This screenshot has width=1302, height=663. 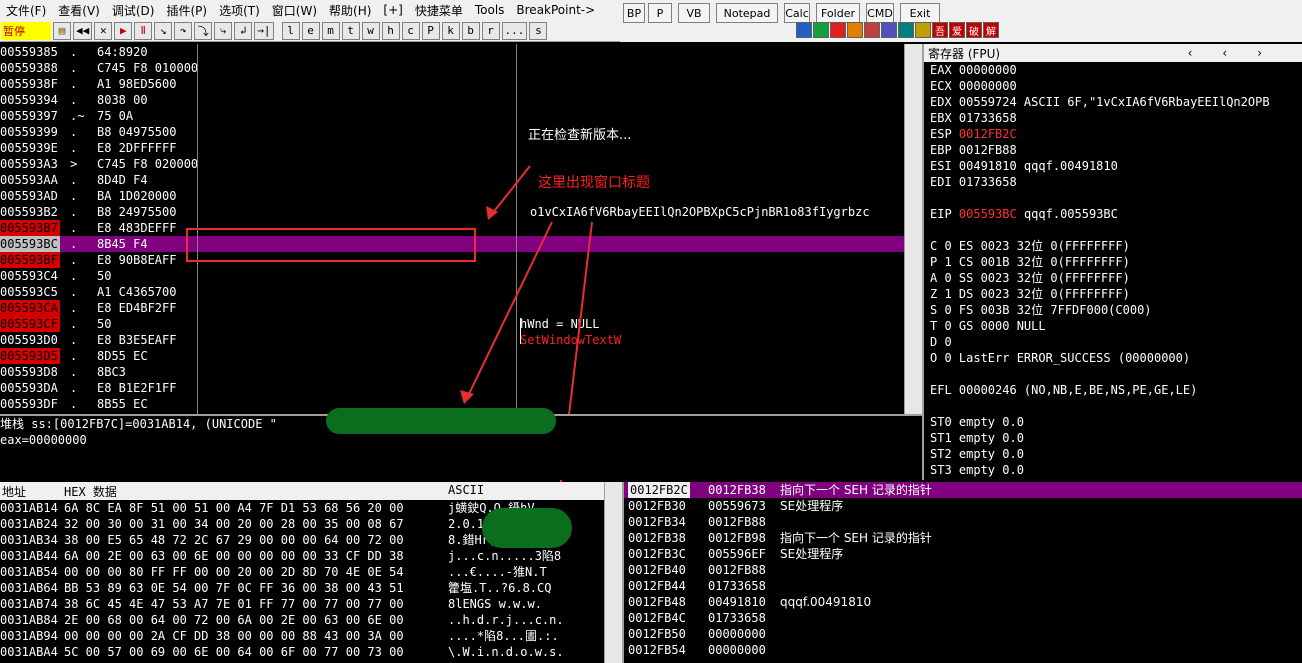 What do you see at coordinates (963, 506) in the screenshot?
I see `stack-row: 0012FB30 00559673 SE处理程序` at bounding box center [963, 506].